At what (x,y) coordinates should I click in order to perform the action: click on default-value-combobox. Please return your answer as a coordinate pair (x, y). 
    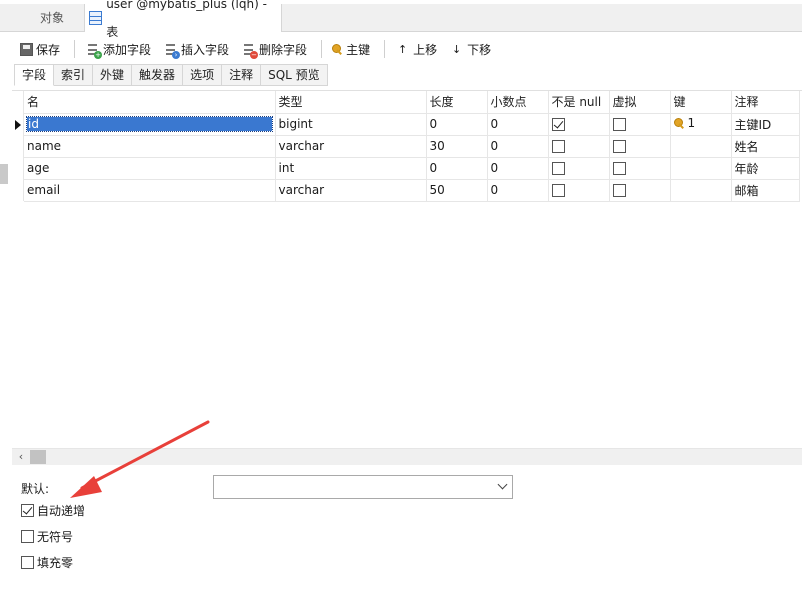
    Looking at the image, I should click on (363, 487).